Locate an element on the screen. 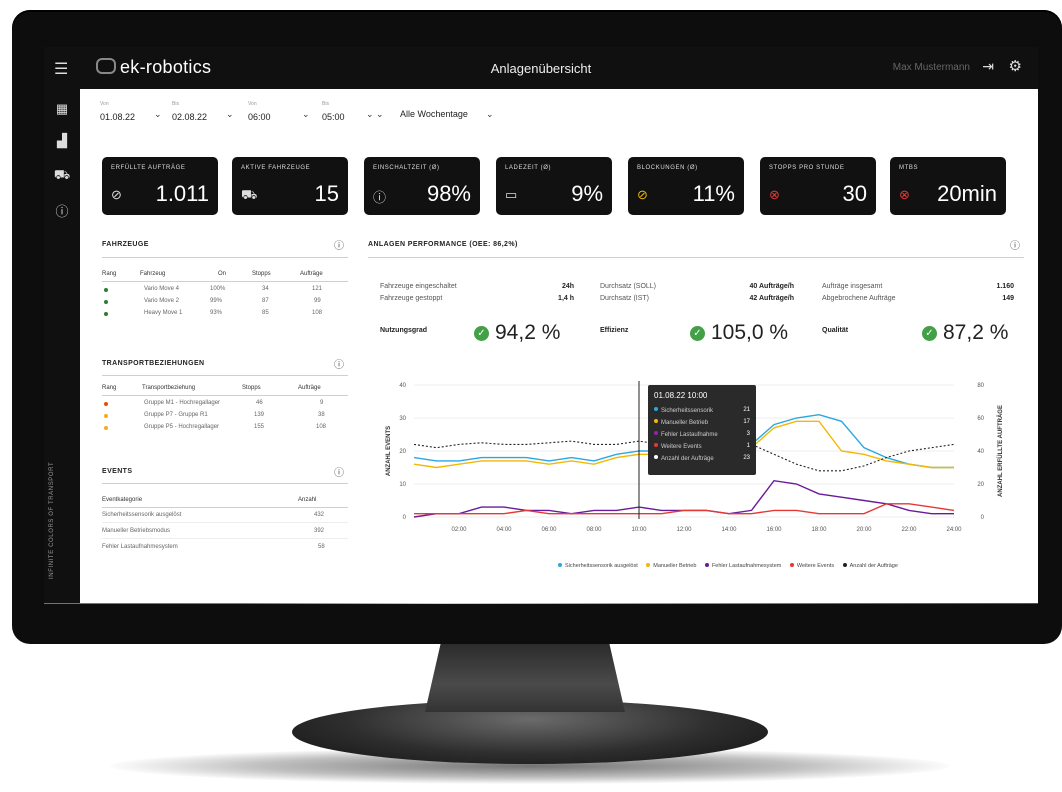  kpi-card-mtbs: MTBS ⊗ 20min is located at coordinates (948, 186).